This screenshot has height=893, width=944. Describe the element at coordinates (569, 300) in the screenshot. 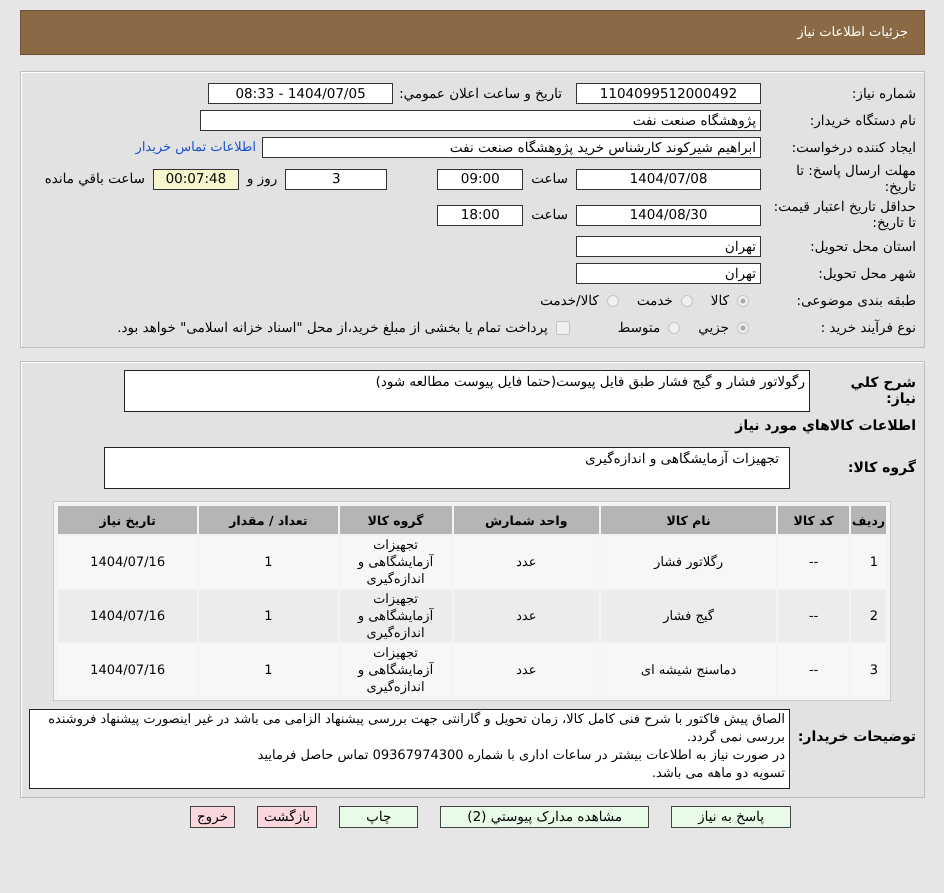

I see `option-label: كالا/خدمت` at that location.